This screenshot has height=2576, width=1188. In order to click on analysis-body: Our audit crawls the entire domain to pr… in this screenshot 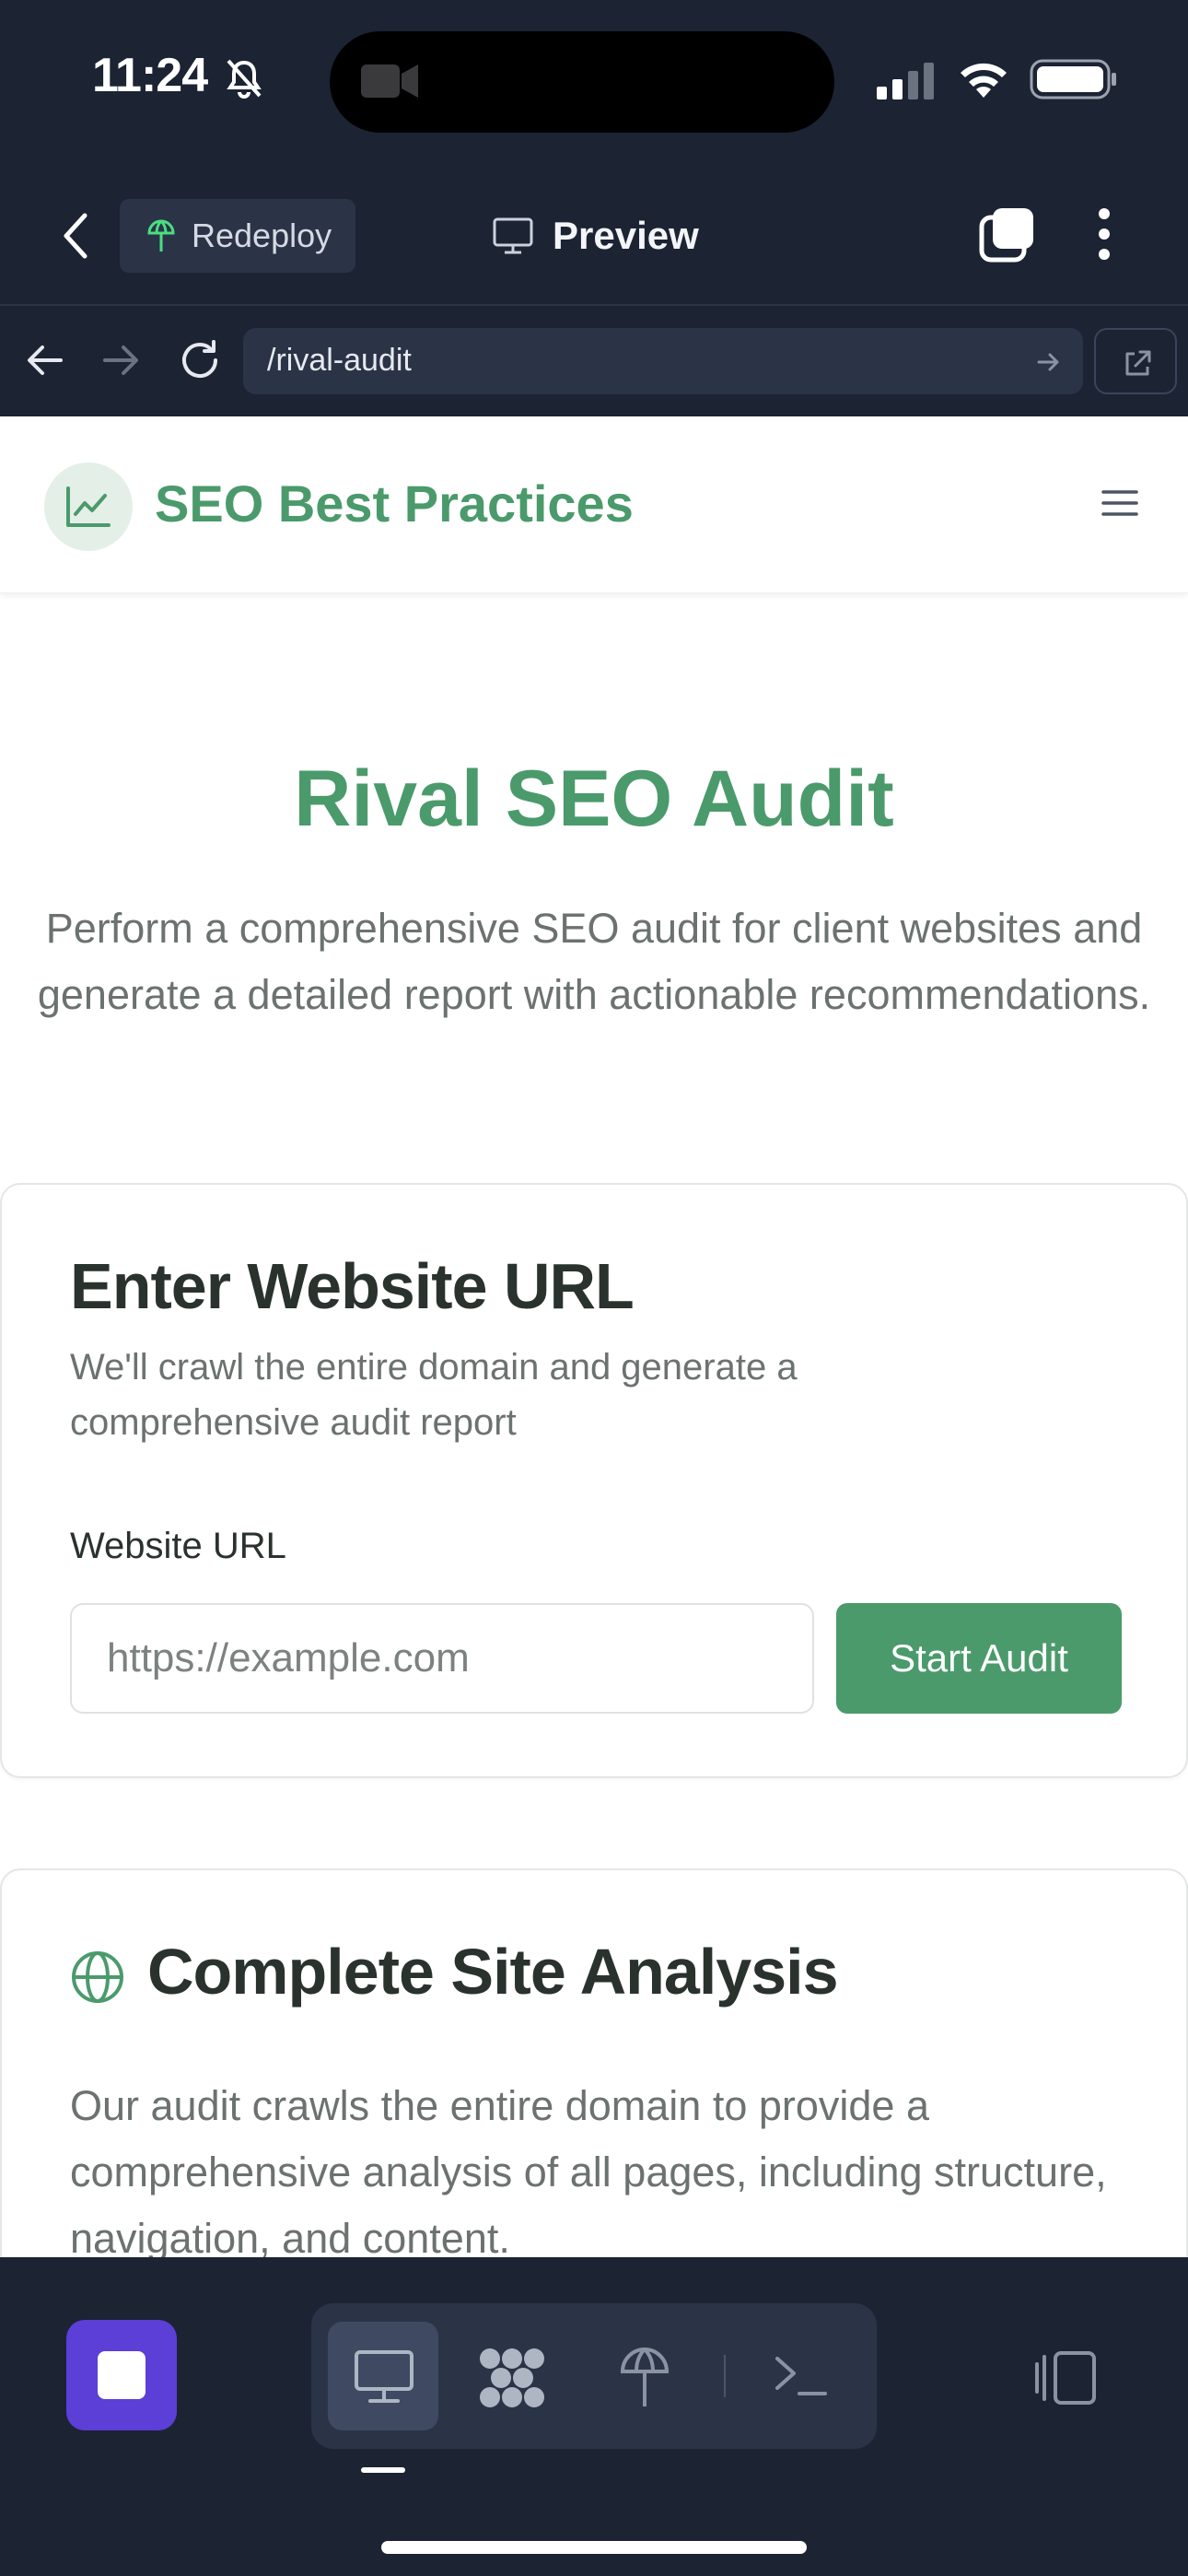, I will do `click(588, 2169)`.